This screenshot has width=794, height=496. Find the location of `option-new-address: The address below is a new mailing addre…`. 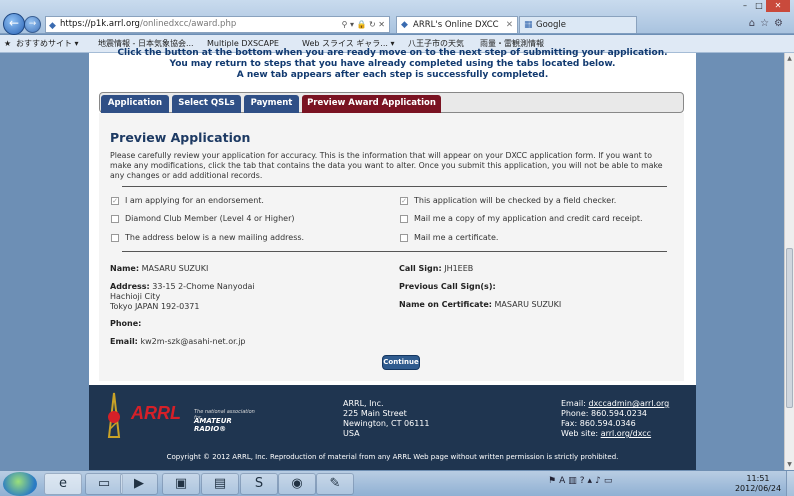

option-new-address: The address below is a new mailing addre… is located at coordinates (207, 237).